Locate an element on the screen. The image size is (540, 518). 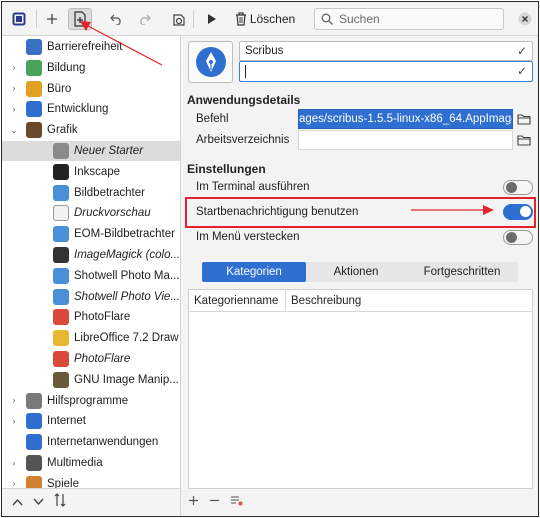
details-title: Anwendungsdetails is located at coordinates (244, 100).